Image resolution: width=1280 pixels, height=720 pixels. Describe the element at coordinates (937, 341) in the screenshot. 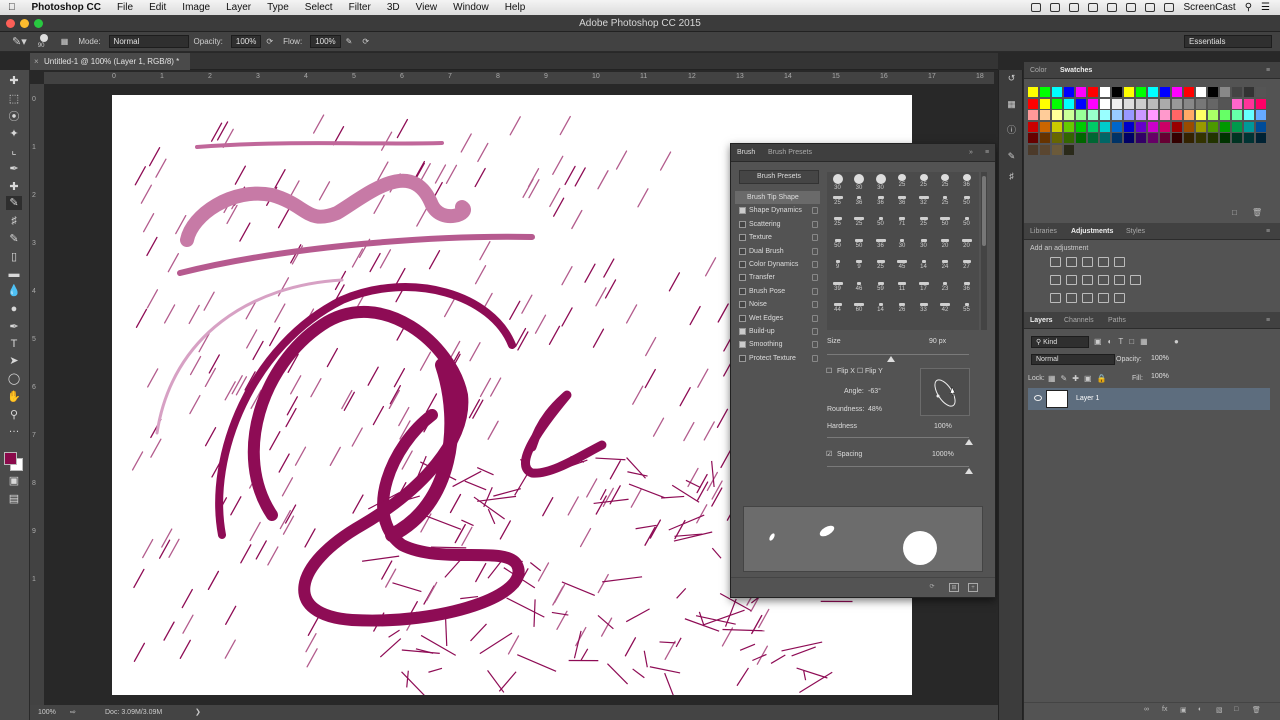

I see `size-value: 90 px` at that location.